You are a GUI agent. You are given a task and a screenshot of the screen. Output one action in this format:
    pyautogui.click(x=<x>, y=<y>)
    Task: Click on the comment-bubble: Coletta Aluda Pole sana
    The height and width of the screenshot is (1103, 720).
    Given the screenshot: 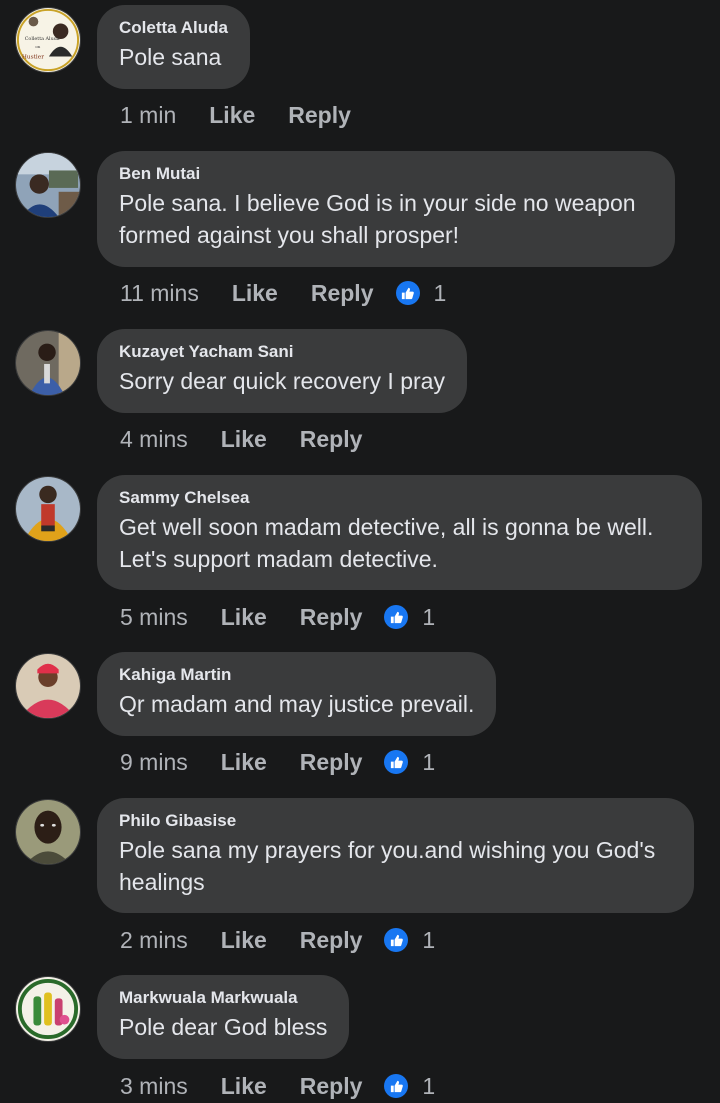 What is the action you would take?
    pyautogui.click(x=173, y=47)
    